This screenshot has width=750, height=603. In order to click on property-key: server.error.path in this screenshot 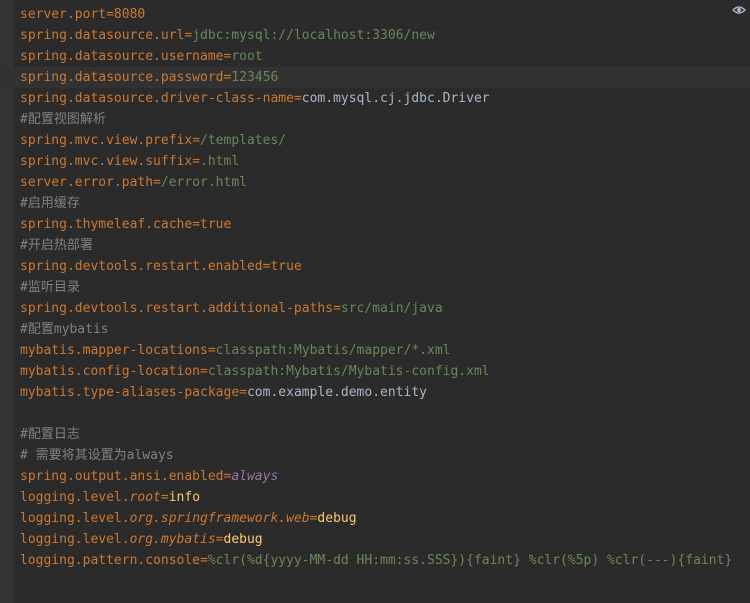, I will do `click(87, 182)`.